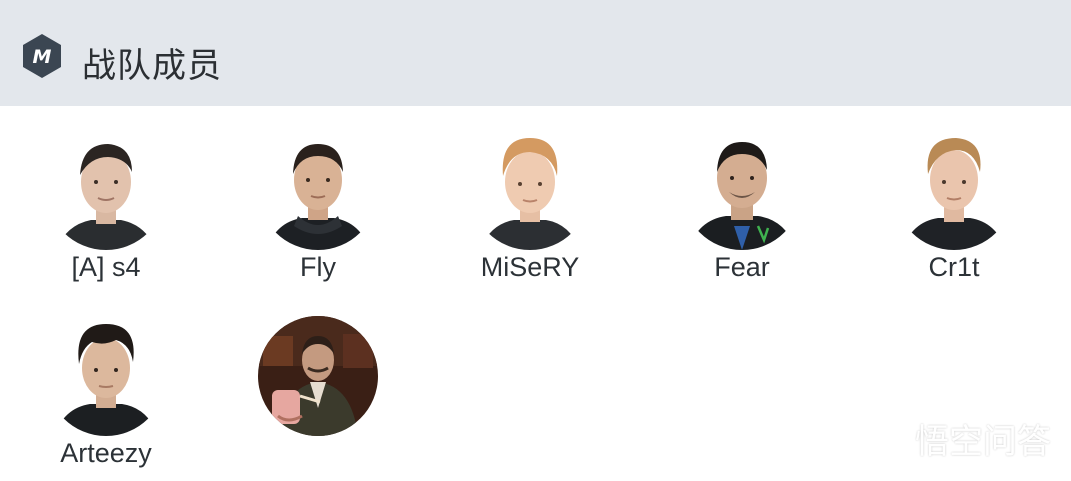 The height and width of the screenshot is (481, 1071). What do you see at coordinates (318, 267) in the screenshot?
I see `member-name: Fly` at bounding box center [318, 267].